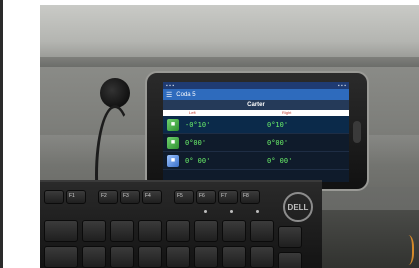 The image size is (419, 268). What do you see at coordinates (186, 94) in the screenshot?
I see `app-bar-title: Coda 5` at bounding box center [186, 94].